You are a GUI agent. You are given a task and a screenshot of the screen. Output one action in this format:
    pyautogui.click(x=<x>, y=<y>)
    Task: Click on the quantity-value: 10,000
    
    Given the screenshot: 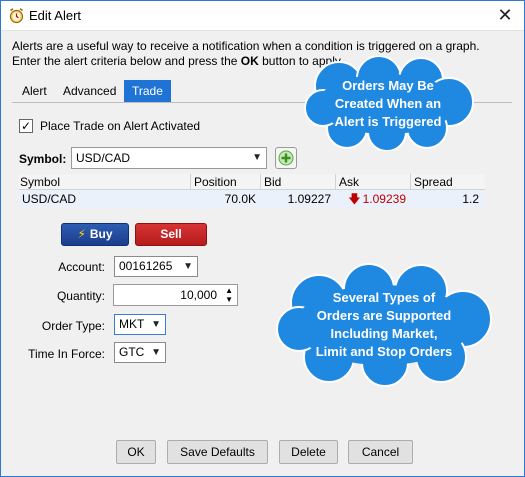 What is the action you would take?
    pyautogui.click(x=198, y=295)
    